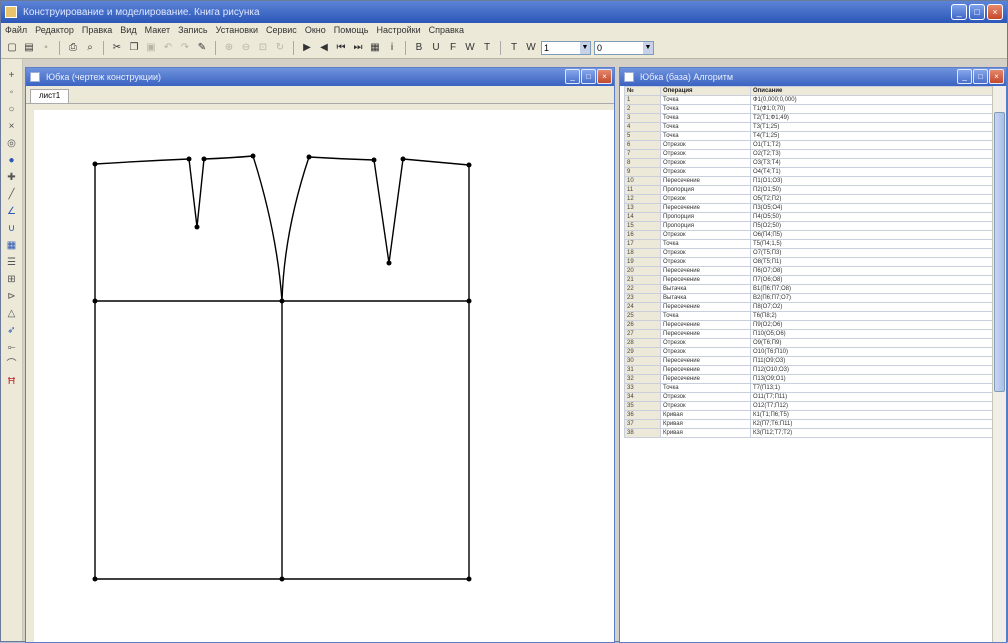 This screenshot has height=643, width=1008. Describe the element at coordinates (436, 48) in the screenshot. I see `underline-icon: U` at that location.